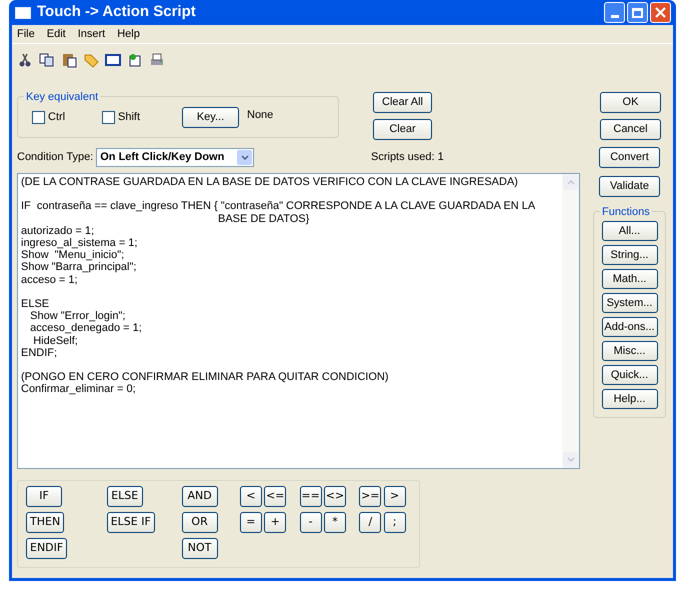 This screenshot has width=679, height=597. Describe the element at coordinates (370, 496) in the screenshot. I see `operator-button: >=` at that location.